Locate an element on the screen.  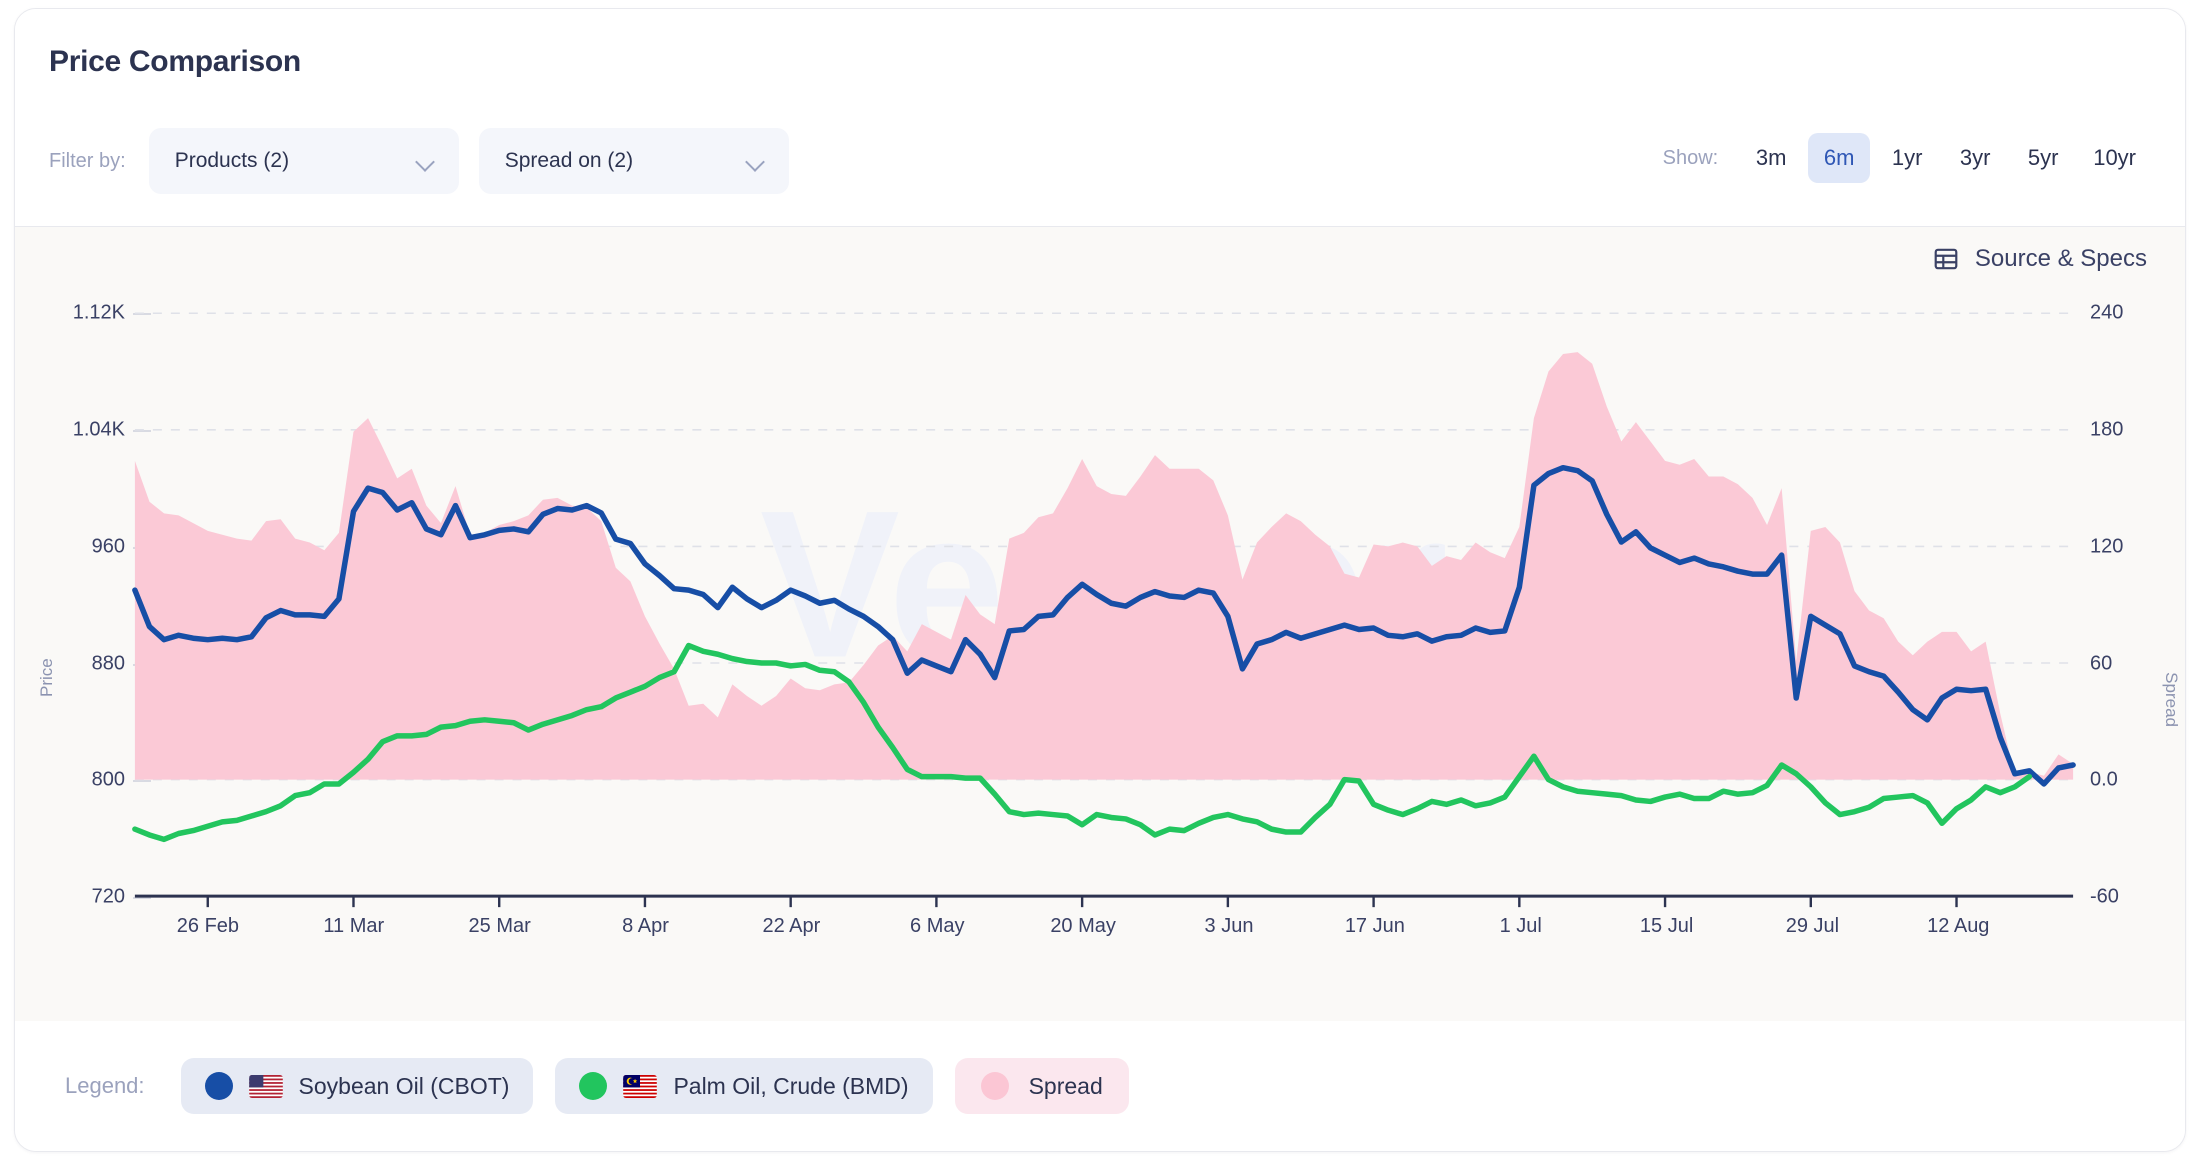
range-button-3m: 3m is located at coordinates (1771, 158).